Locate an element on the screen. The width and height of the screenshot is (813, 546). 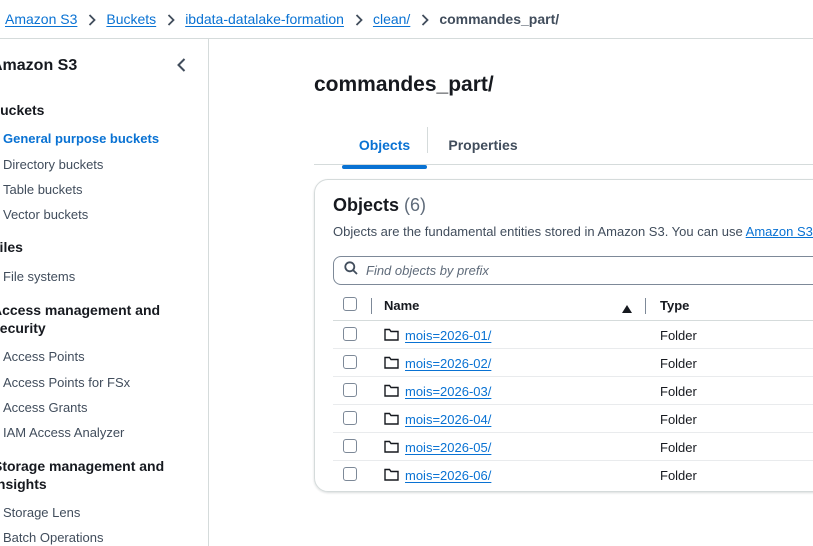
sidebar-section-storage-management: Storage management and insights is located at coordinates (82, 475).